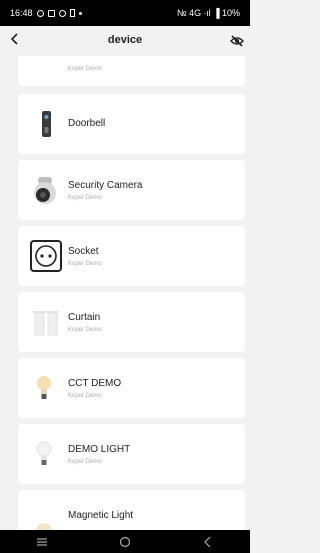 The width and height of the screenshot is (320, 553). Describe the element at coordinates (99, 449) in the screenshot. I see `device-name: DEMO LIGHT` at that location.